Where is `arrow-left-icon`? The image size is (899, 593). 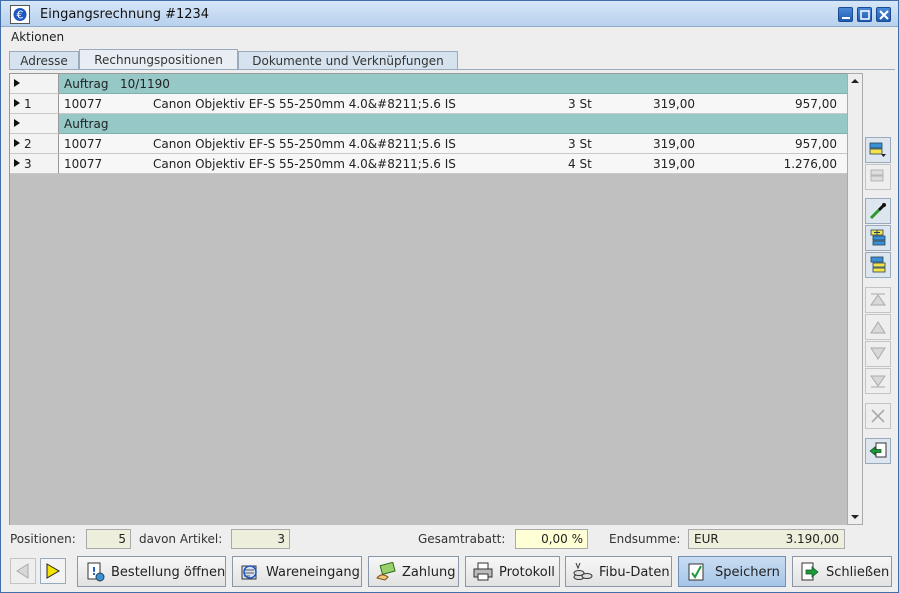
arrow-left-icon is located at coordinates (22, 571).